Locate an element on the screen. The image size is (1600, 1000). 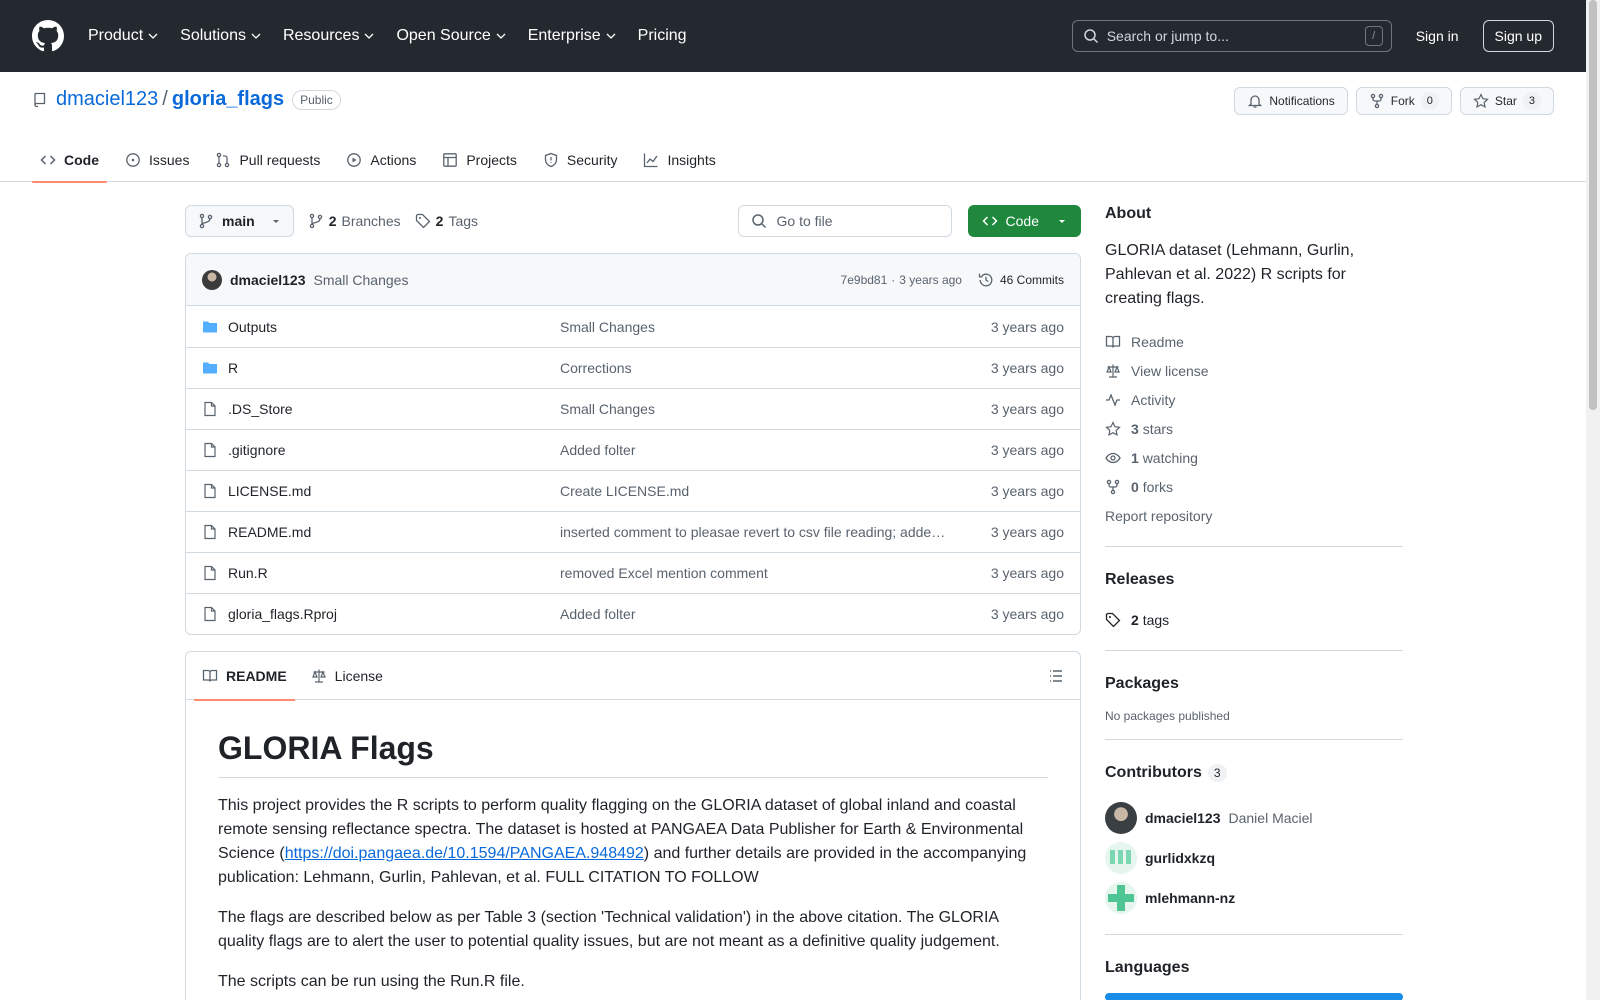
tab-issues: Issues is located at coordinates (157, 160).